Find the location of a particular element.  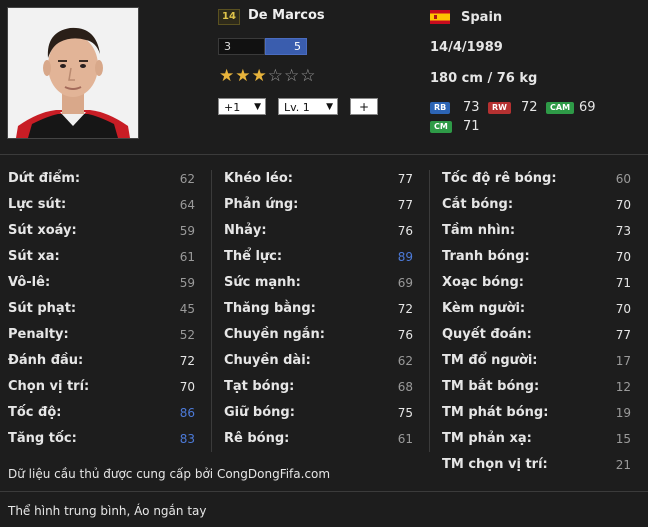

stat-label: Chọn vị trí: is located at coordinates (49, 386).